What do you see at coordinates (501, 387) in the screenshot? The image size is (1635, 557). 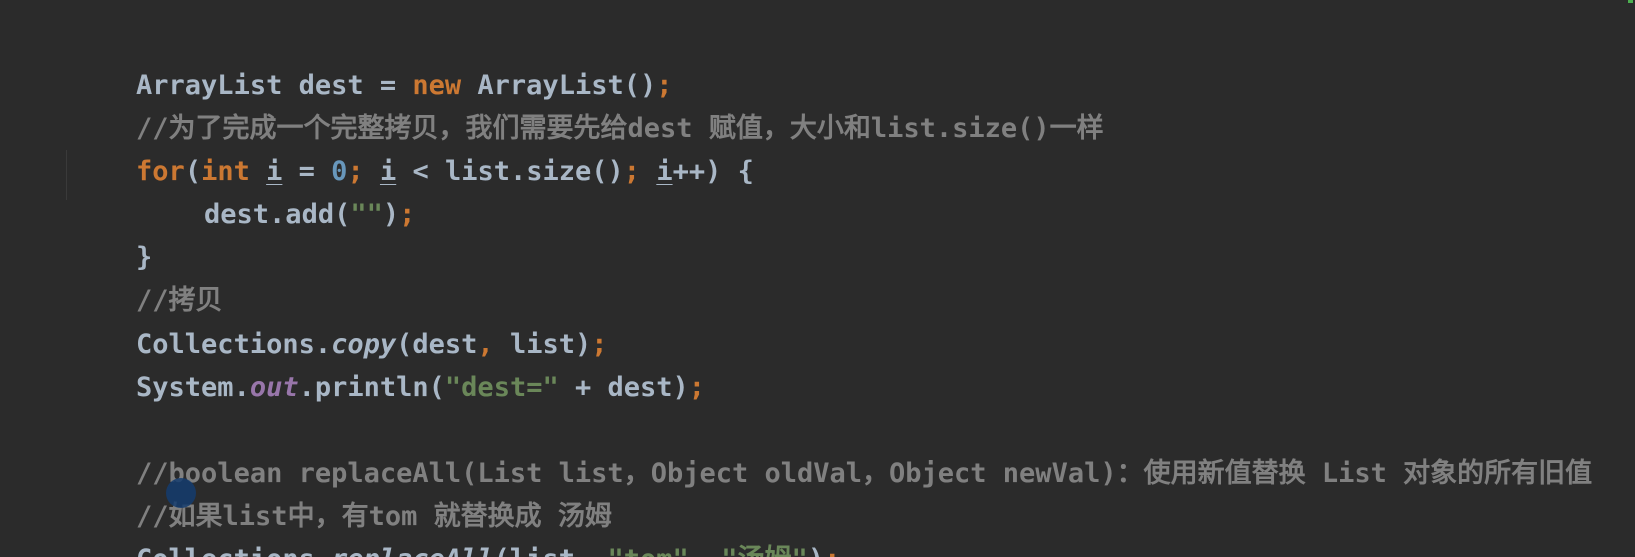 I see `string-token: "dest="` at bounding box center [501, 387].